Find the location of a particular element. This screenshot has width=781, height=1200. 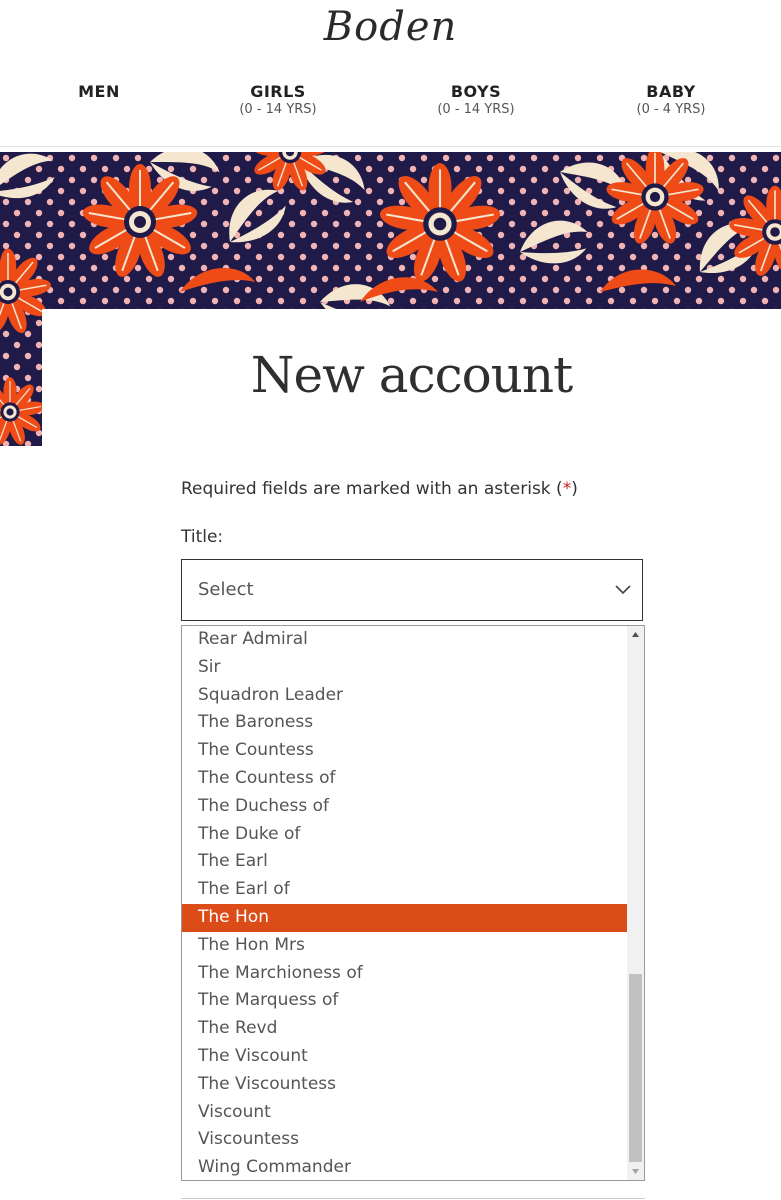

nav-item-girls: GIRLS (0 - 14 YRS) is located at coordinates (278, 99).